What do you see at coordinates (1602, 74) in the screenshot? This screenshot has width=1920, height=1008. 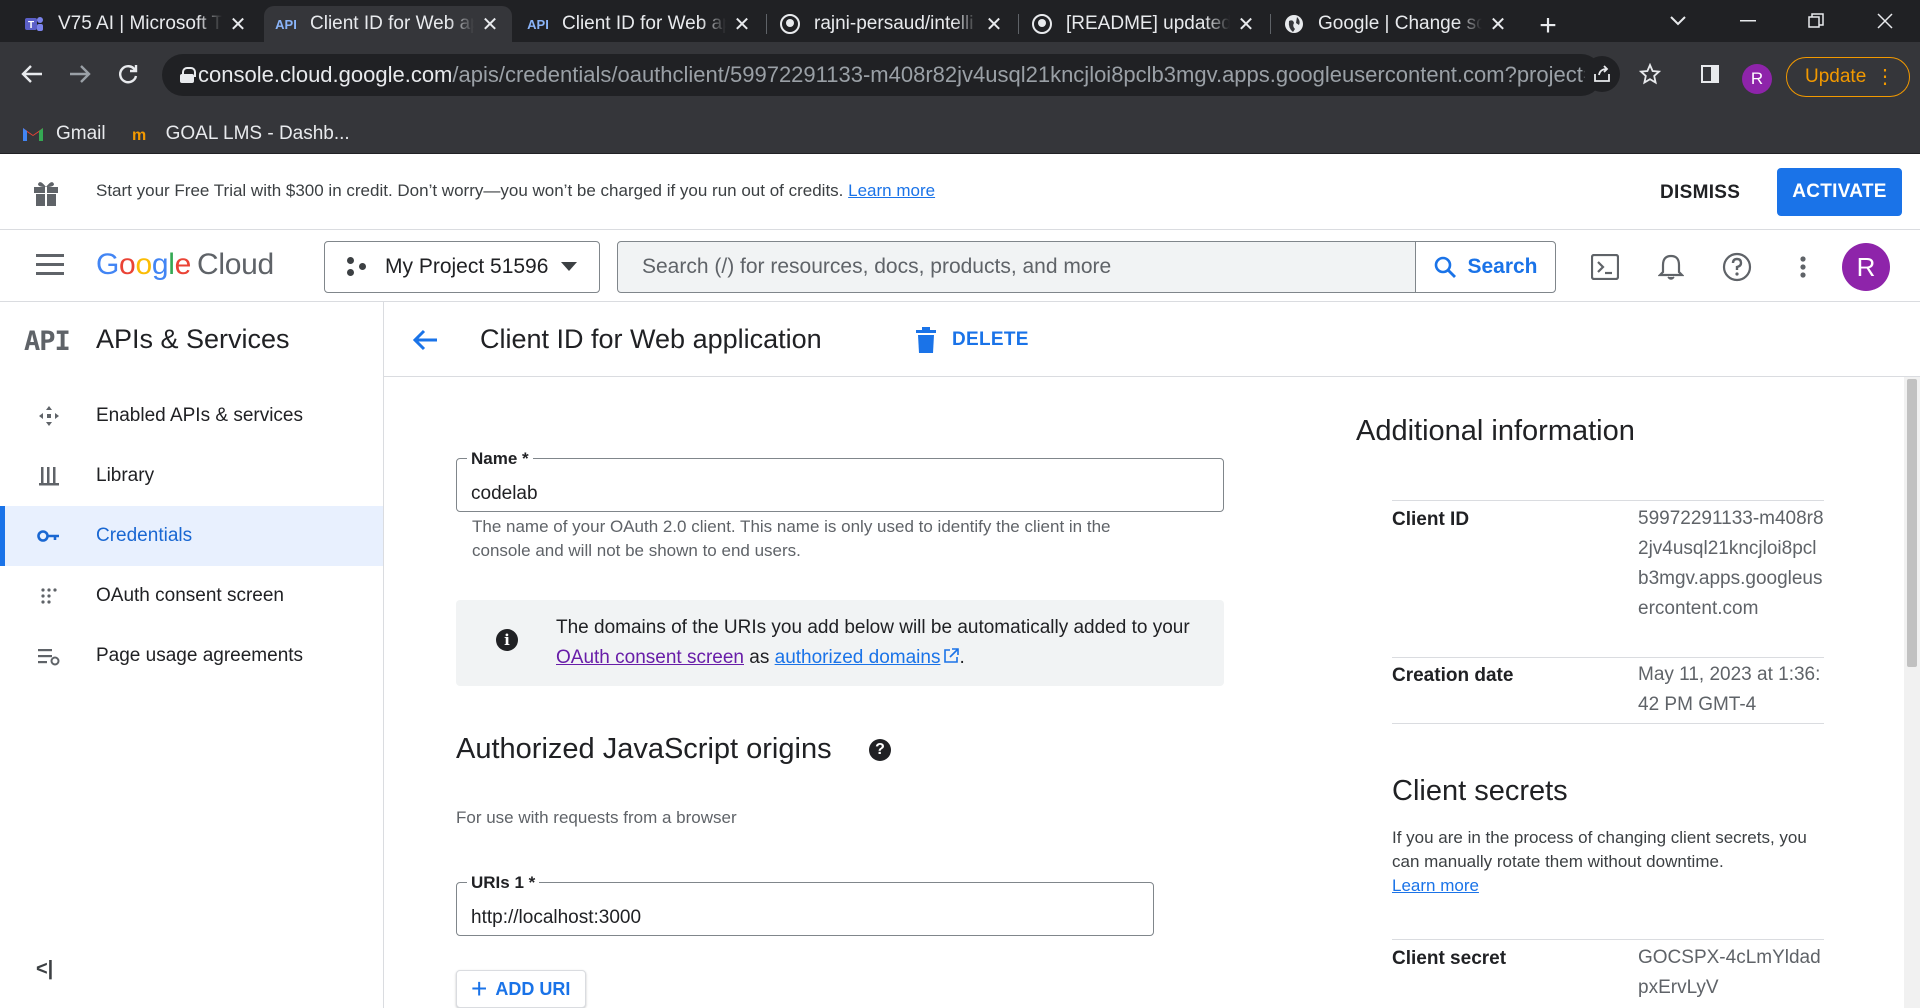 I see `share-icon` at bounding box center [1602, 74].